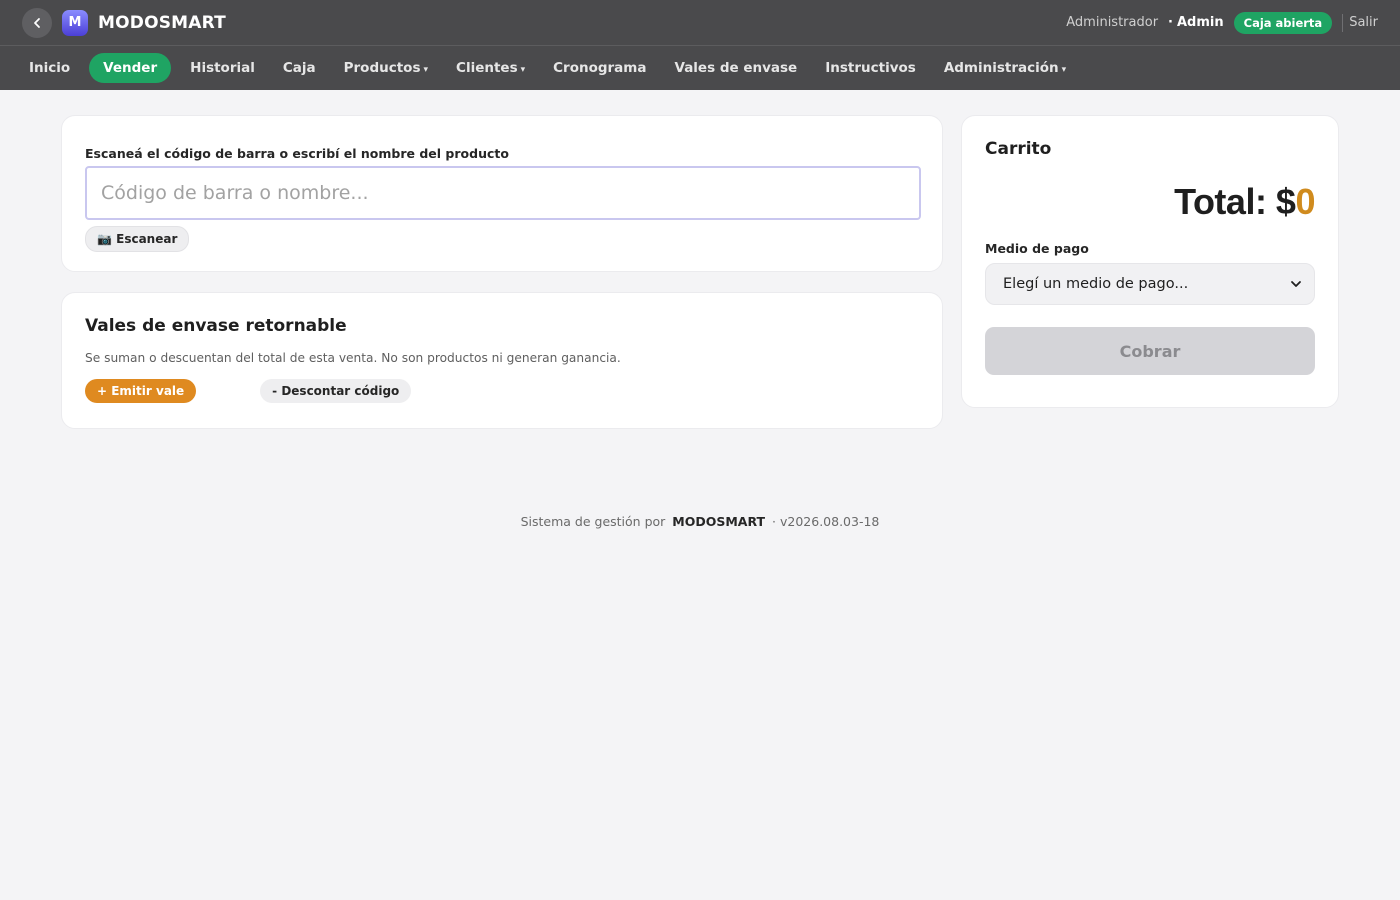  I want to click on nav-item-historial: Historial, so click(222, 68).